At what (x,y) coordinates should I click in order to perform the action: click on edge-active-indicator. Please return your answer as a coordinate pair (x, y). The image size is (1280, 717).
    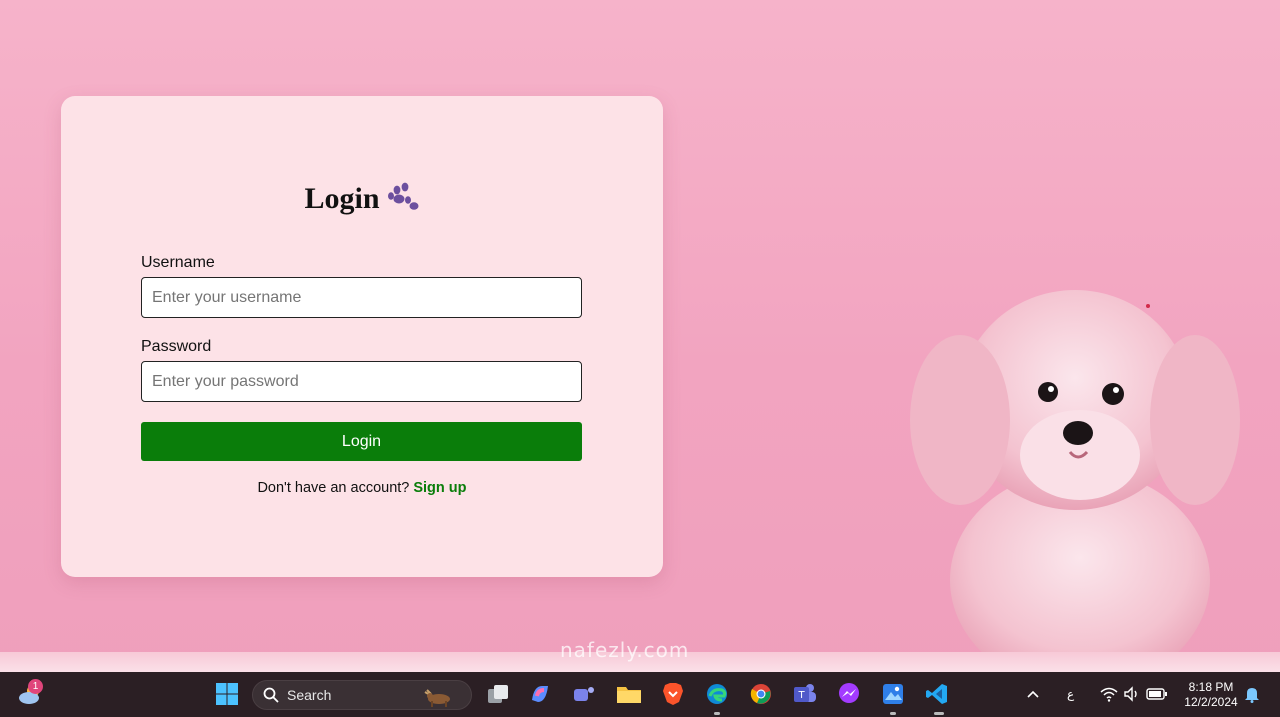
    Looking at the image, I should click on (717, 713).